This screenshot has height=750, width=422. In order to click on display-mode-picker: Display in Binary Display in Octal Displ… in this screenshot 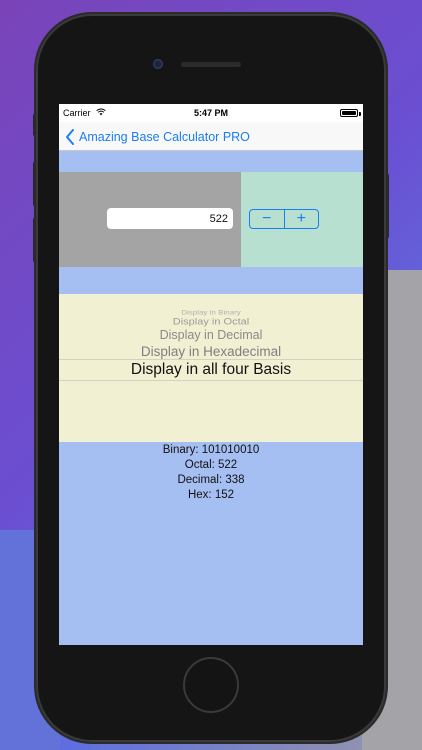, I will do `click(211, 368)`.